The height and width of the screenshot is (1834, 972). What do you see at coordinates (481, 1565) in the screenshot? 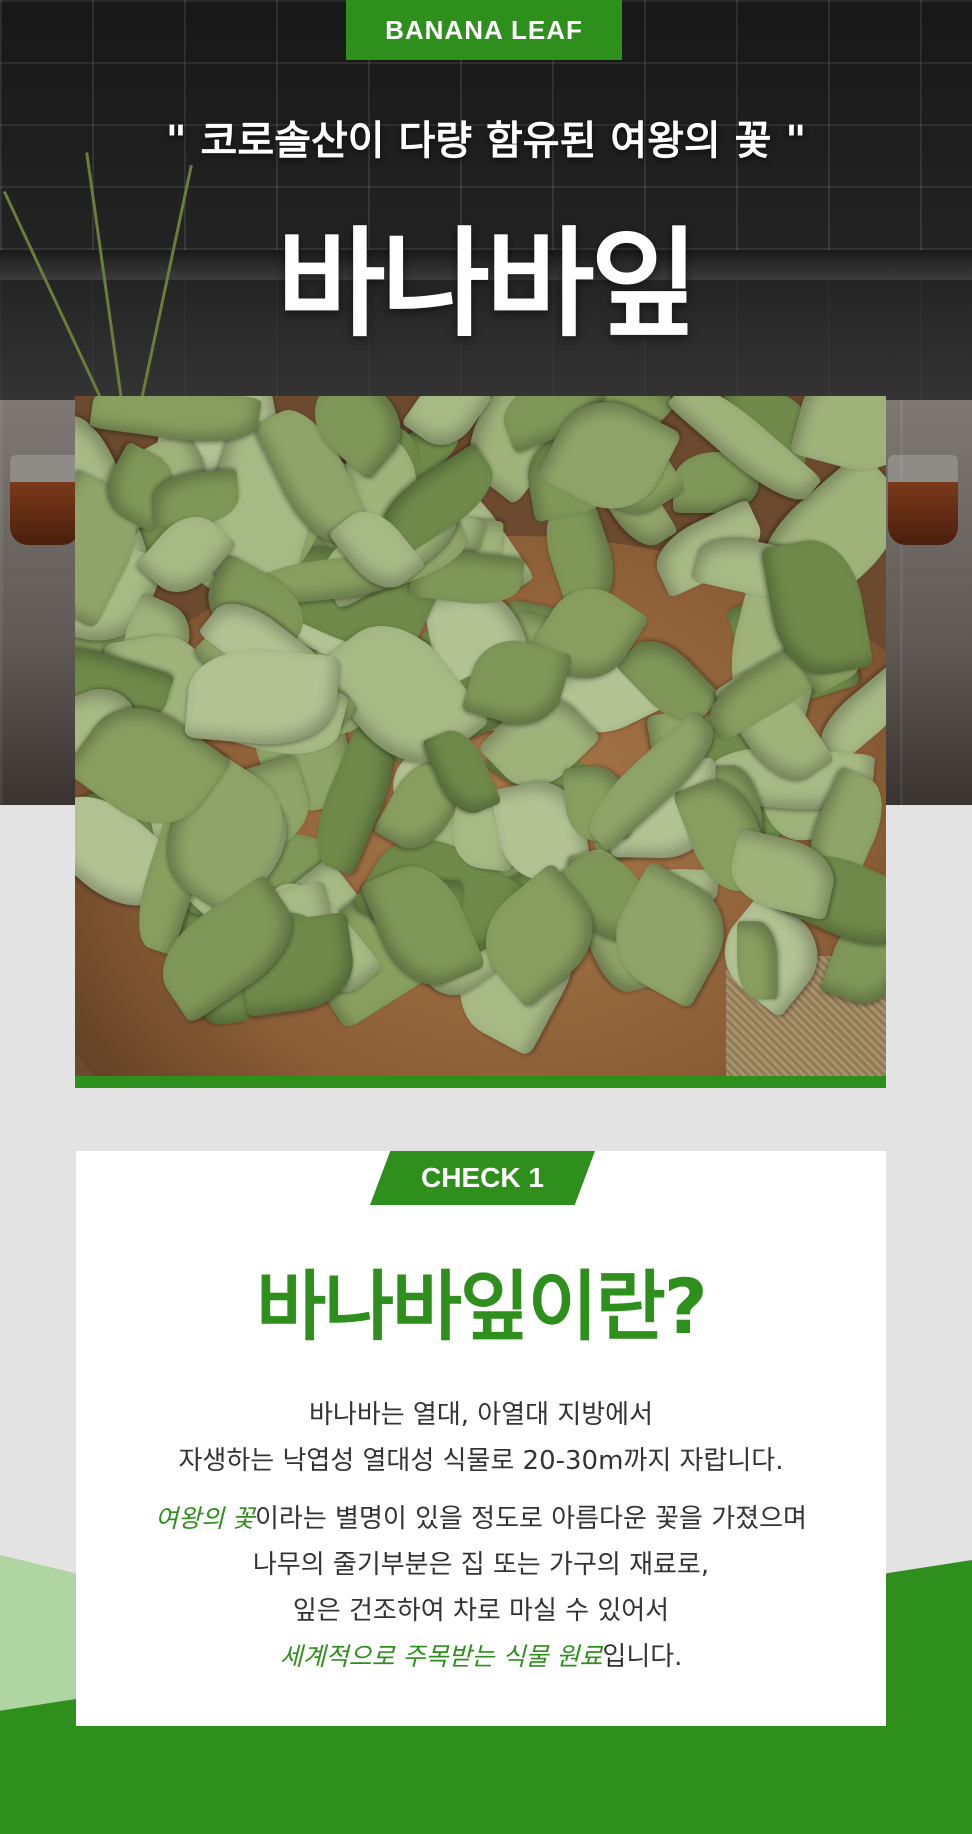
I see `description-line: 나무의 줄기부분은 집 또는 가구의 재료로,` at bounding box center [481, 1565].